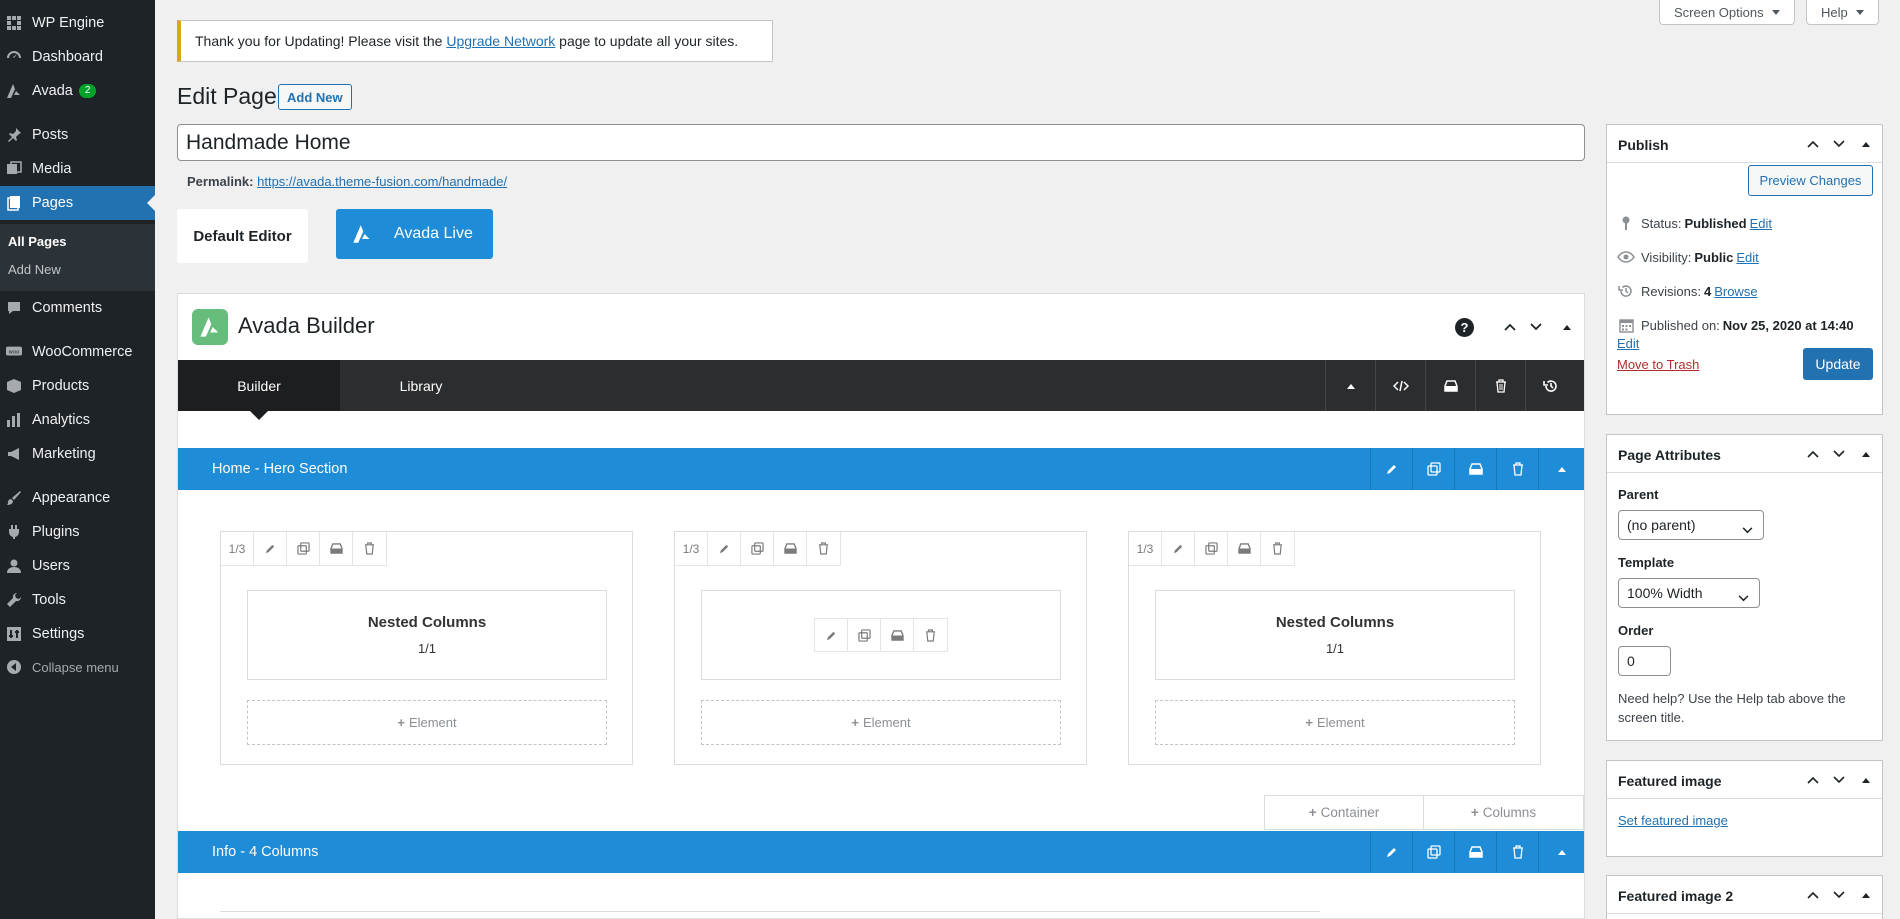 Image resolution: width=1900 pixels, height=919 pixels. I want to click on upgrade-network-link: Upgrade Network, so click(500, 41).